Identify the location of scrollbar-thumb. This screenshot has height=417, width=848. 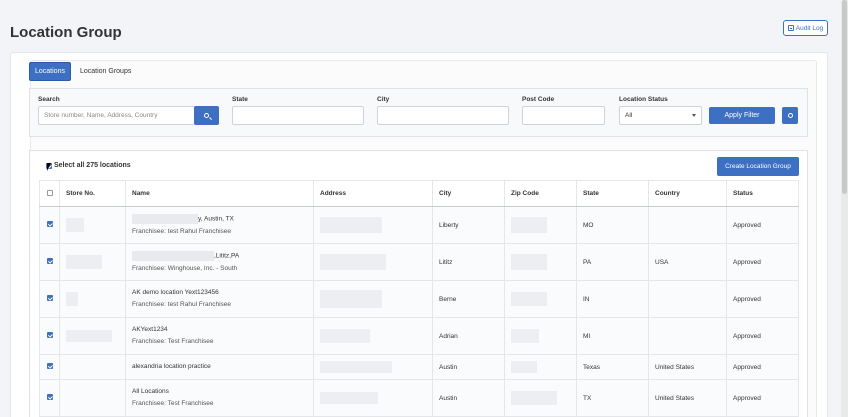
(844, 97).